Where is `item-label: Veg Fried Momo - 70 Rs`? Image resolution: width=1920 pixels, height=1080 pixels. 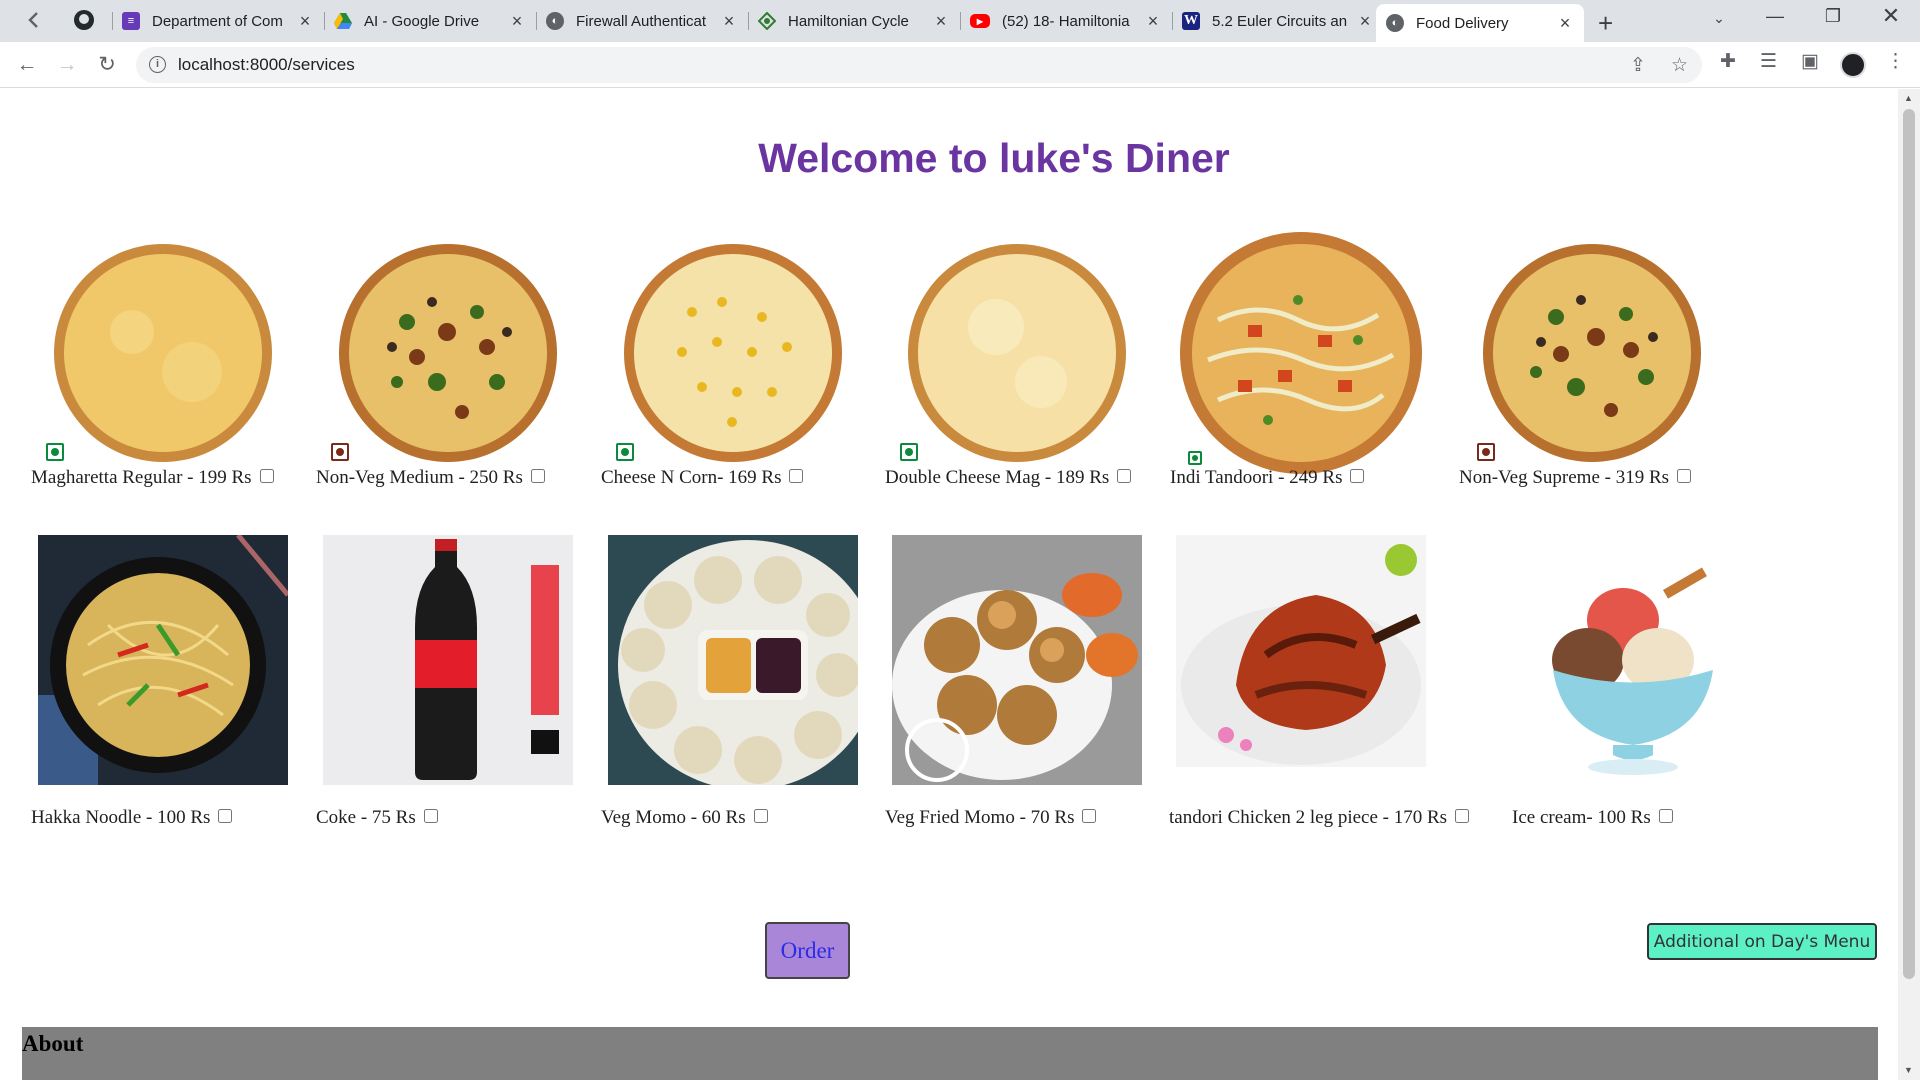 item-label: Veg Fried Momo - 70 Rs is located at coordinates (991, 818).